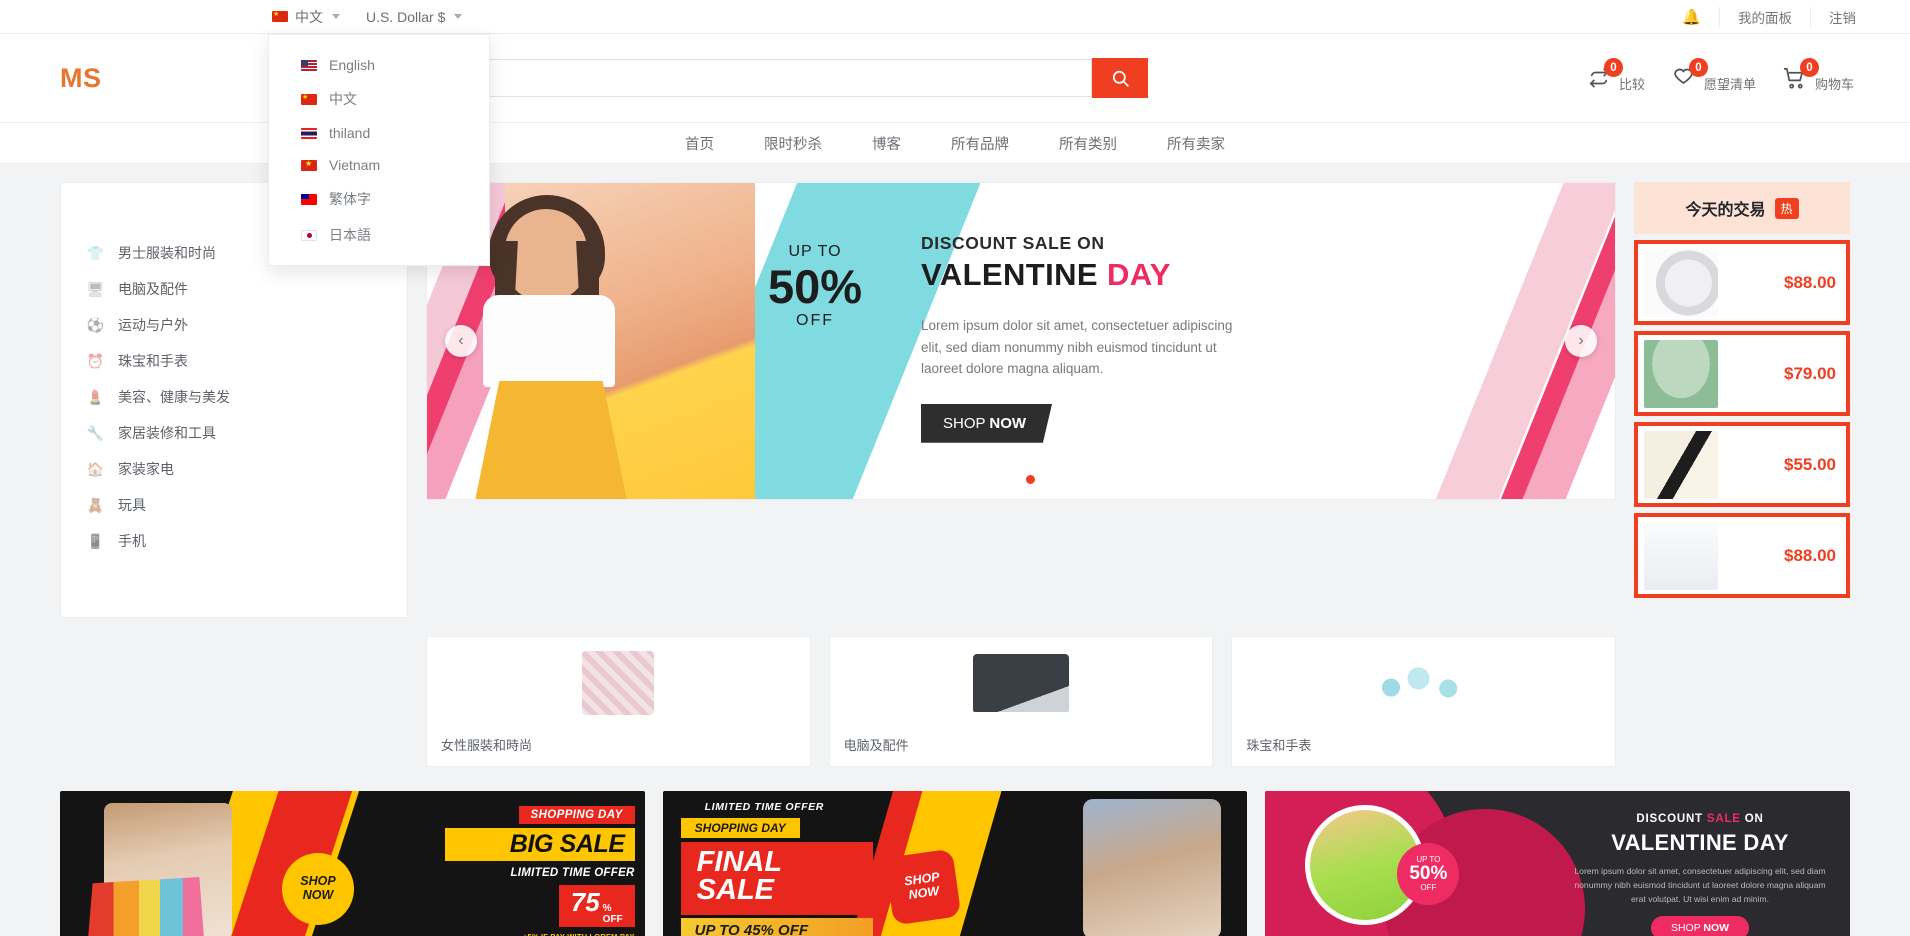  Describe the element at coordinates (1021, 701) in the screenshot. I see `category-card-computers: 电脑及配件` at that location.